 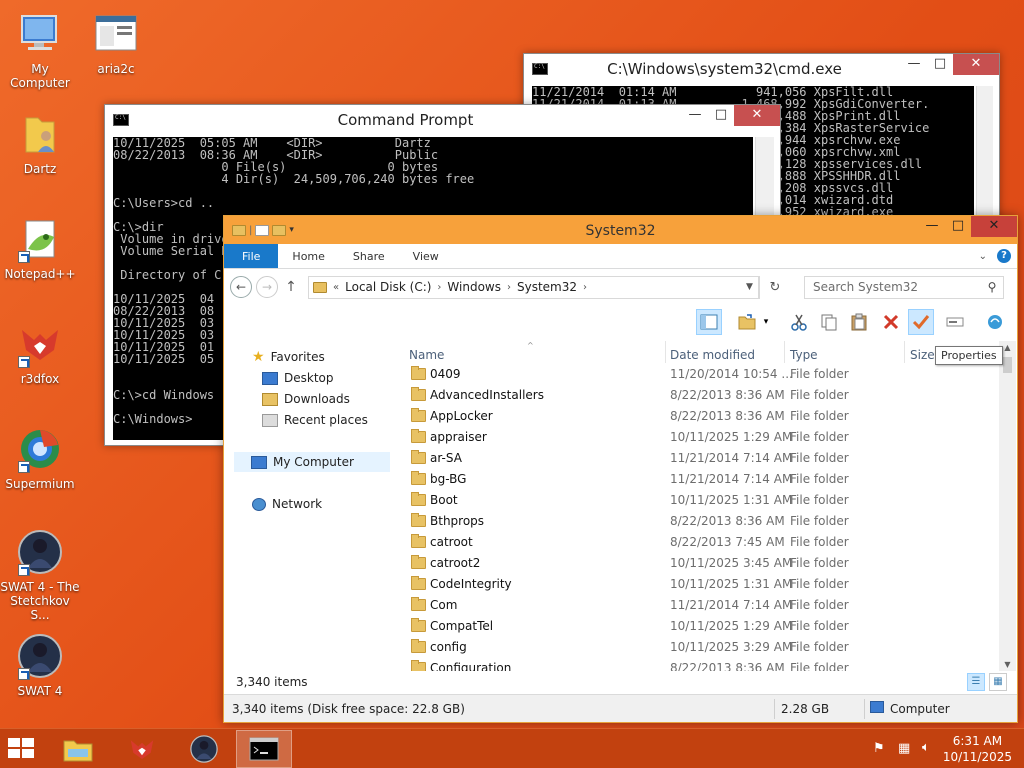 I want to click on breadcrumb-item: Local Disk (C:), so click(x=388, y=287).